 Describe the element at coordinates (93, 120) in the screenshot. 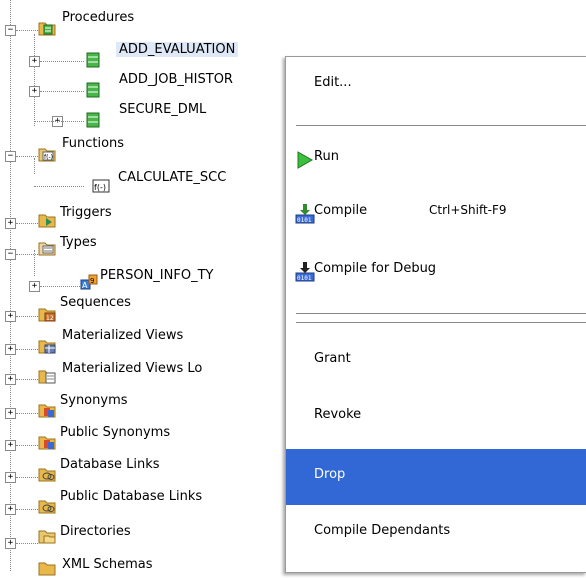

I see `procedure-icon` at that location.